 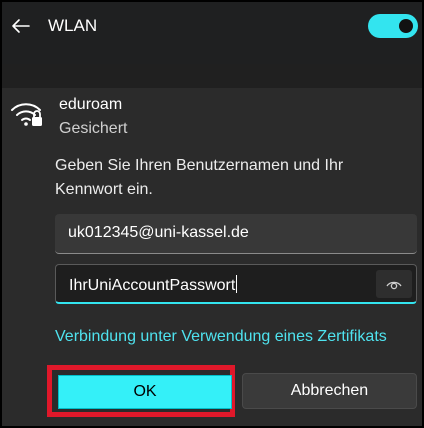 What do you see at coordinates (73, 25) in the screenshot?
I see `page-title: WLAN` at bounding box center [73, 25].